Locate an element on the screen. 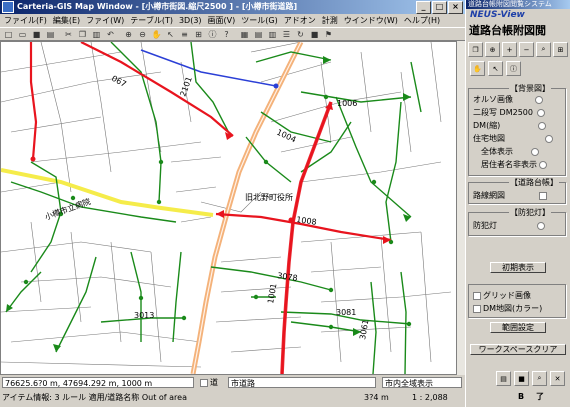 Image resolution: width=570 pixels, height=407 pixels. range-set-button: 範囲設定 is located at coordinates (518, 327).